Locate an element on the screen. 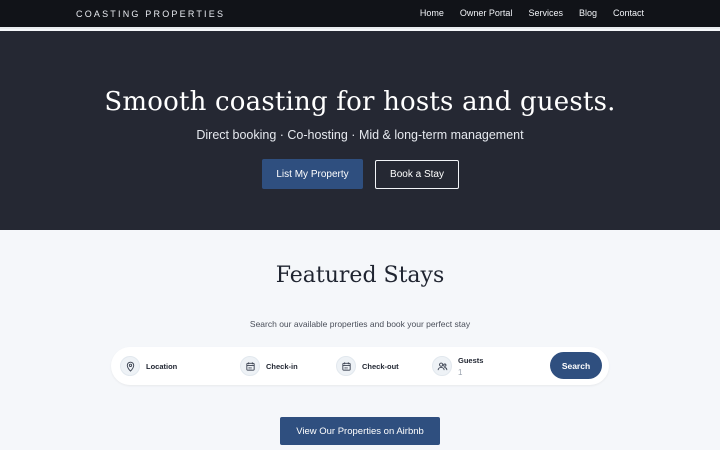 The height and width of the screenshot is (450, 720). guests-stack: Guests 1 is located at coordinates (470, 366).